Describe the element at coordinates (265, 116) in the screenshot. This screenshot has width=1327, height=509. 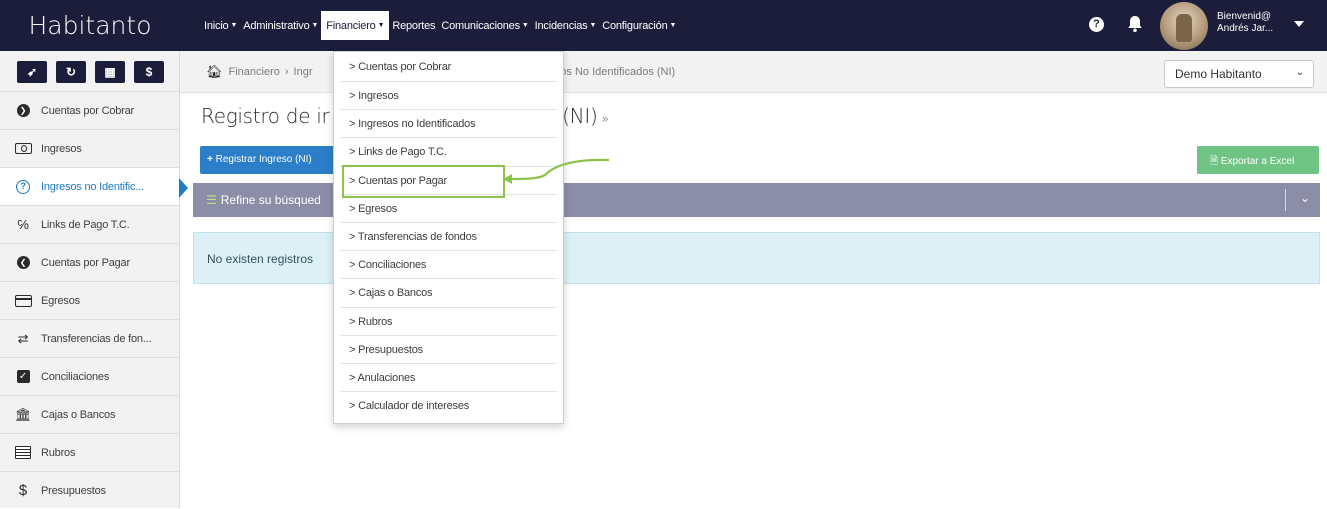
I see `page-title-left: Registro de ir` at that location.